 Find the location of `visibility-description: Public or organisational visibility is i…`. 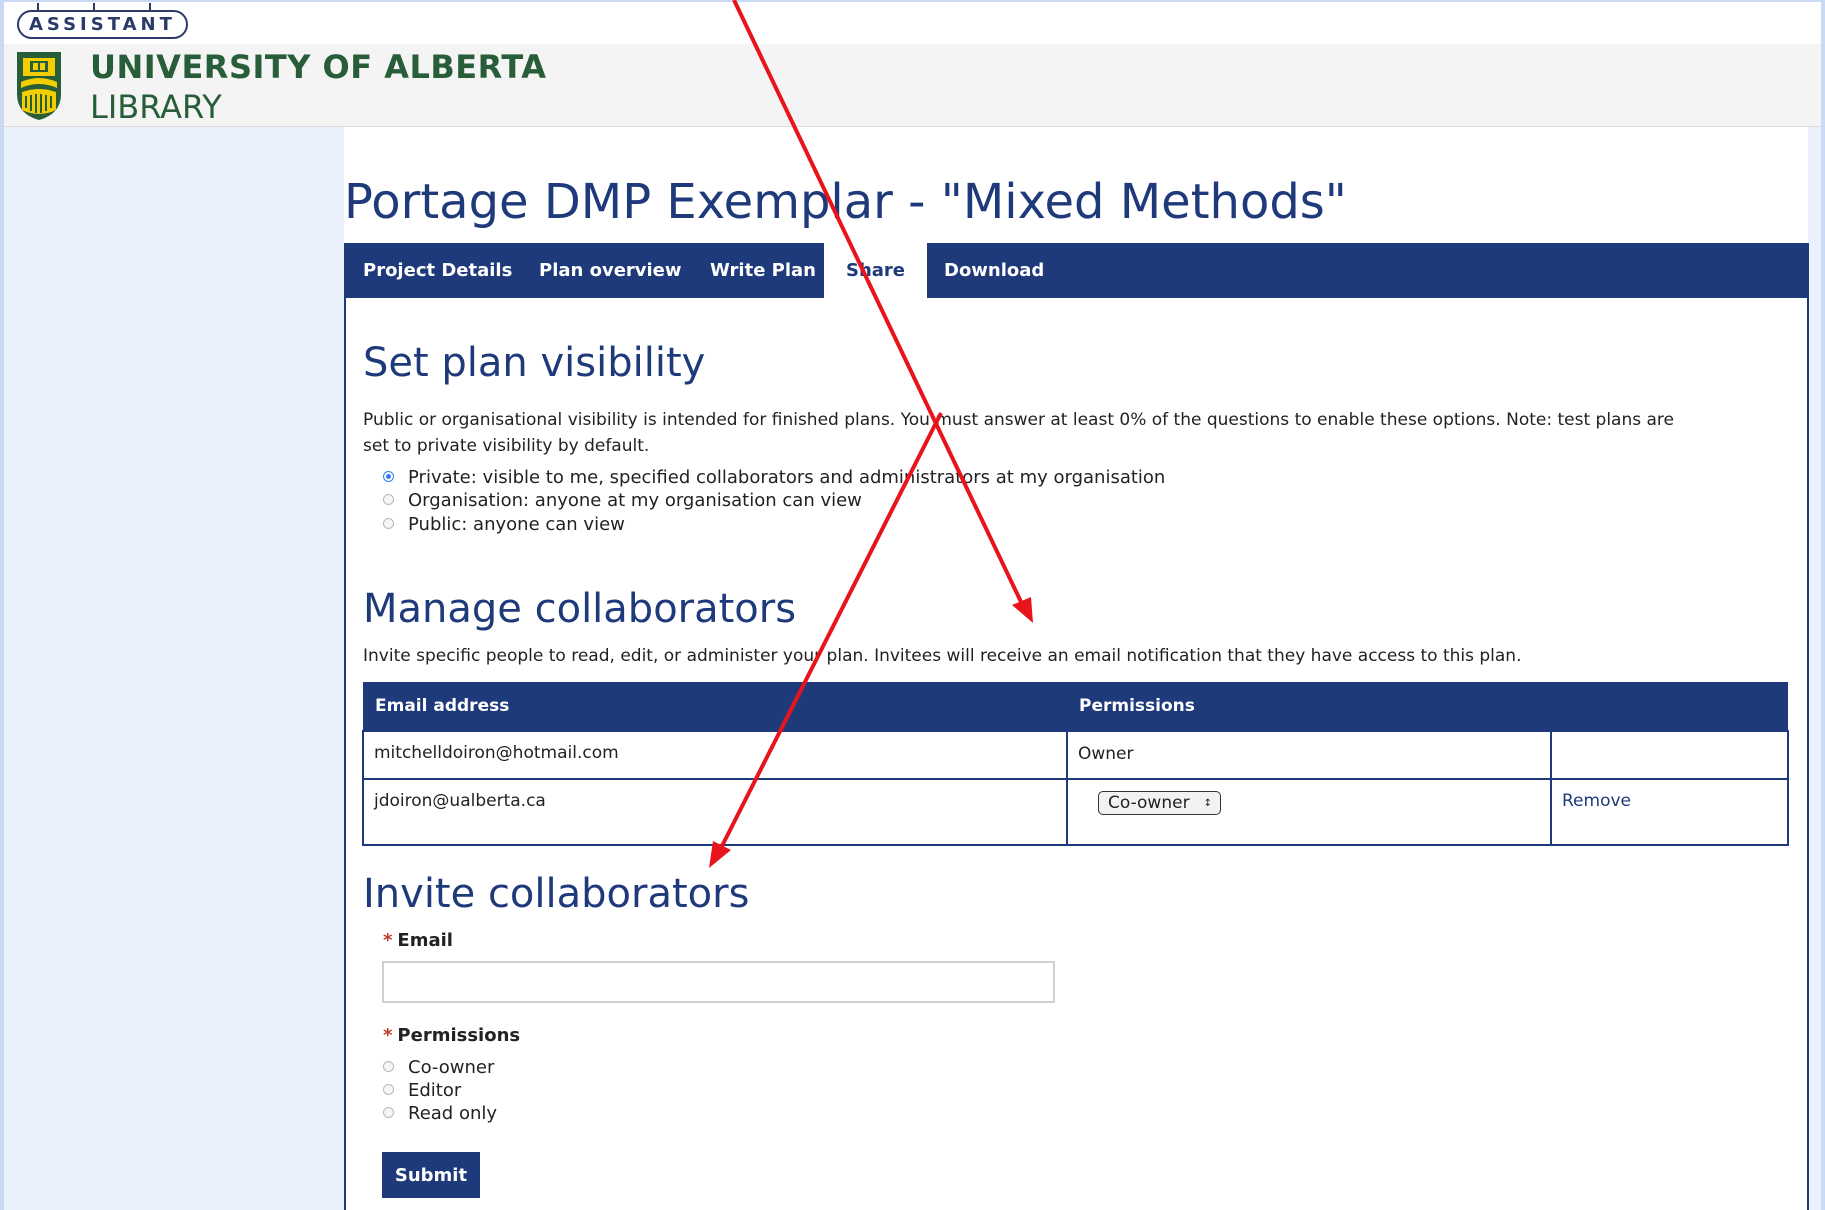

visibility-description: Public or organisational visibility is i… is located at coordinates (1018, 433).